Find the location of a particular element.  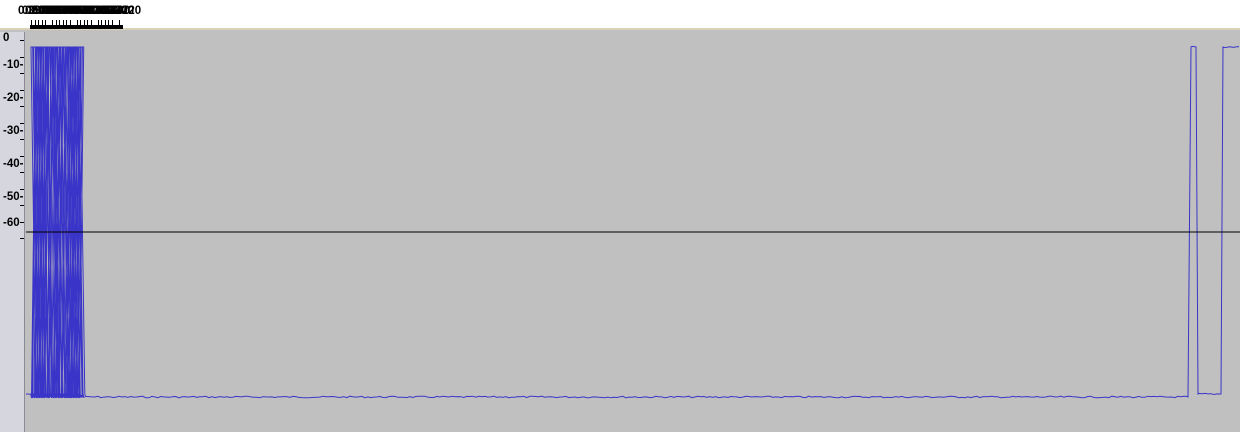

vertical-scale-label: -60 is located at coordinates (11, 223).